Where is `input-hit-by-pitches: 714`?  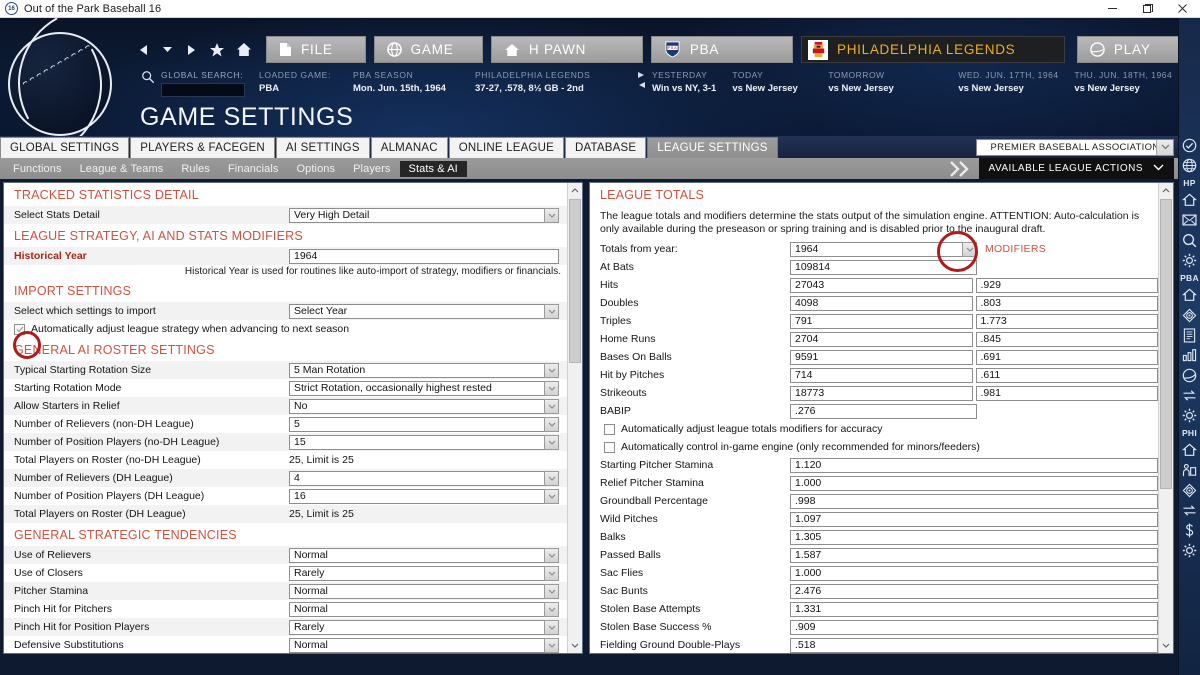
input-hit-by-pitches: 714 is located at coordinates (881, 375).